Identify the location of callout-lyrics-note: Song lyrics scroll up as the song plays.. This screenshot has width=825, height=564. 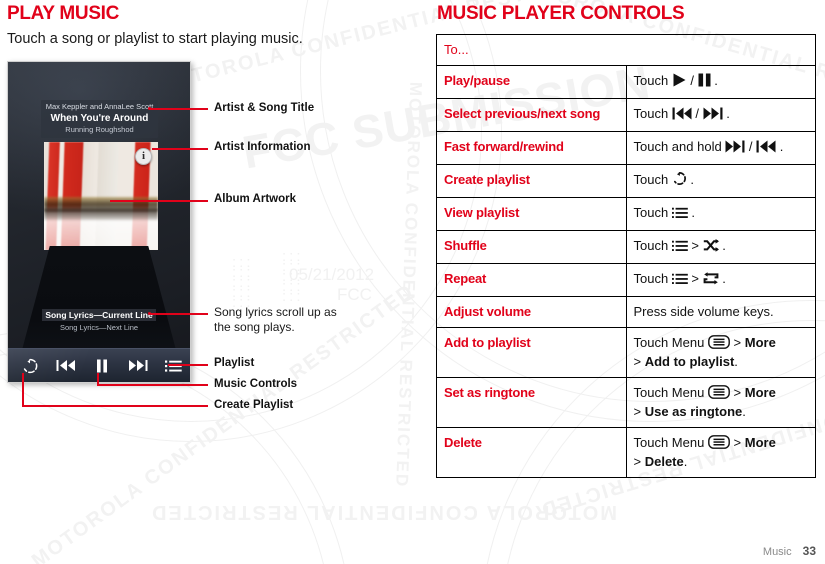
(275, 319).